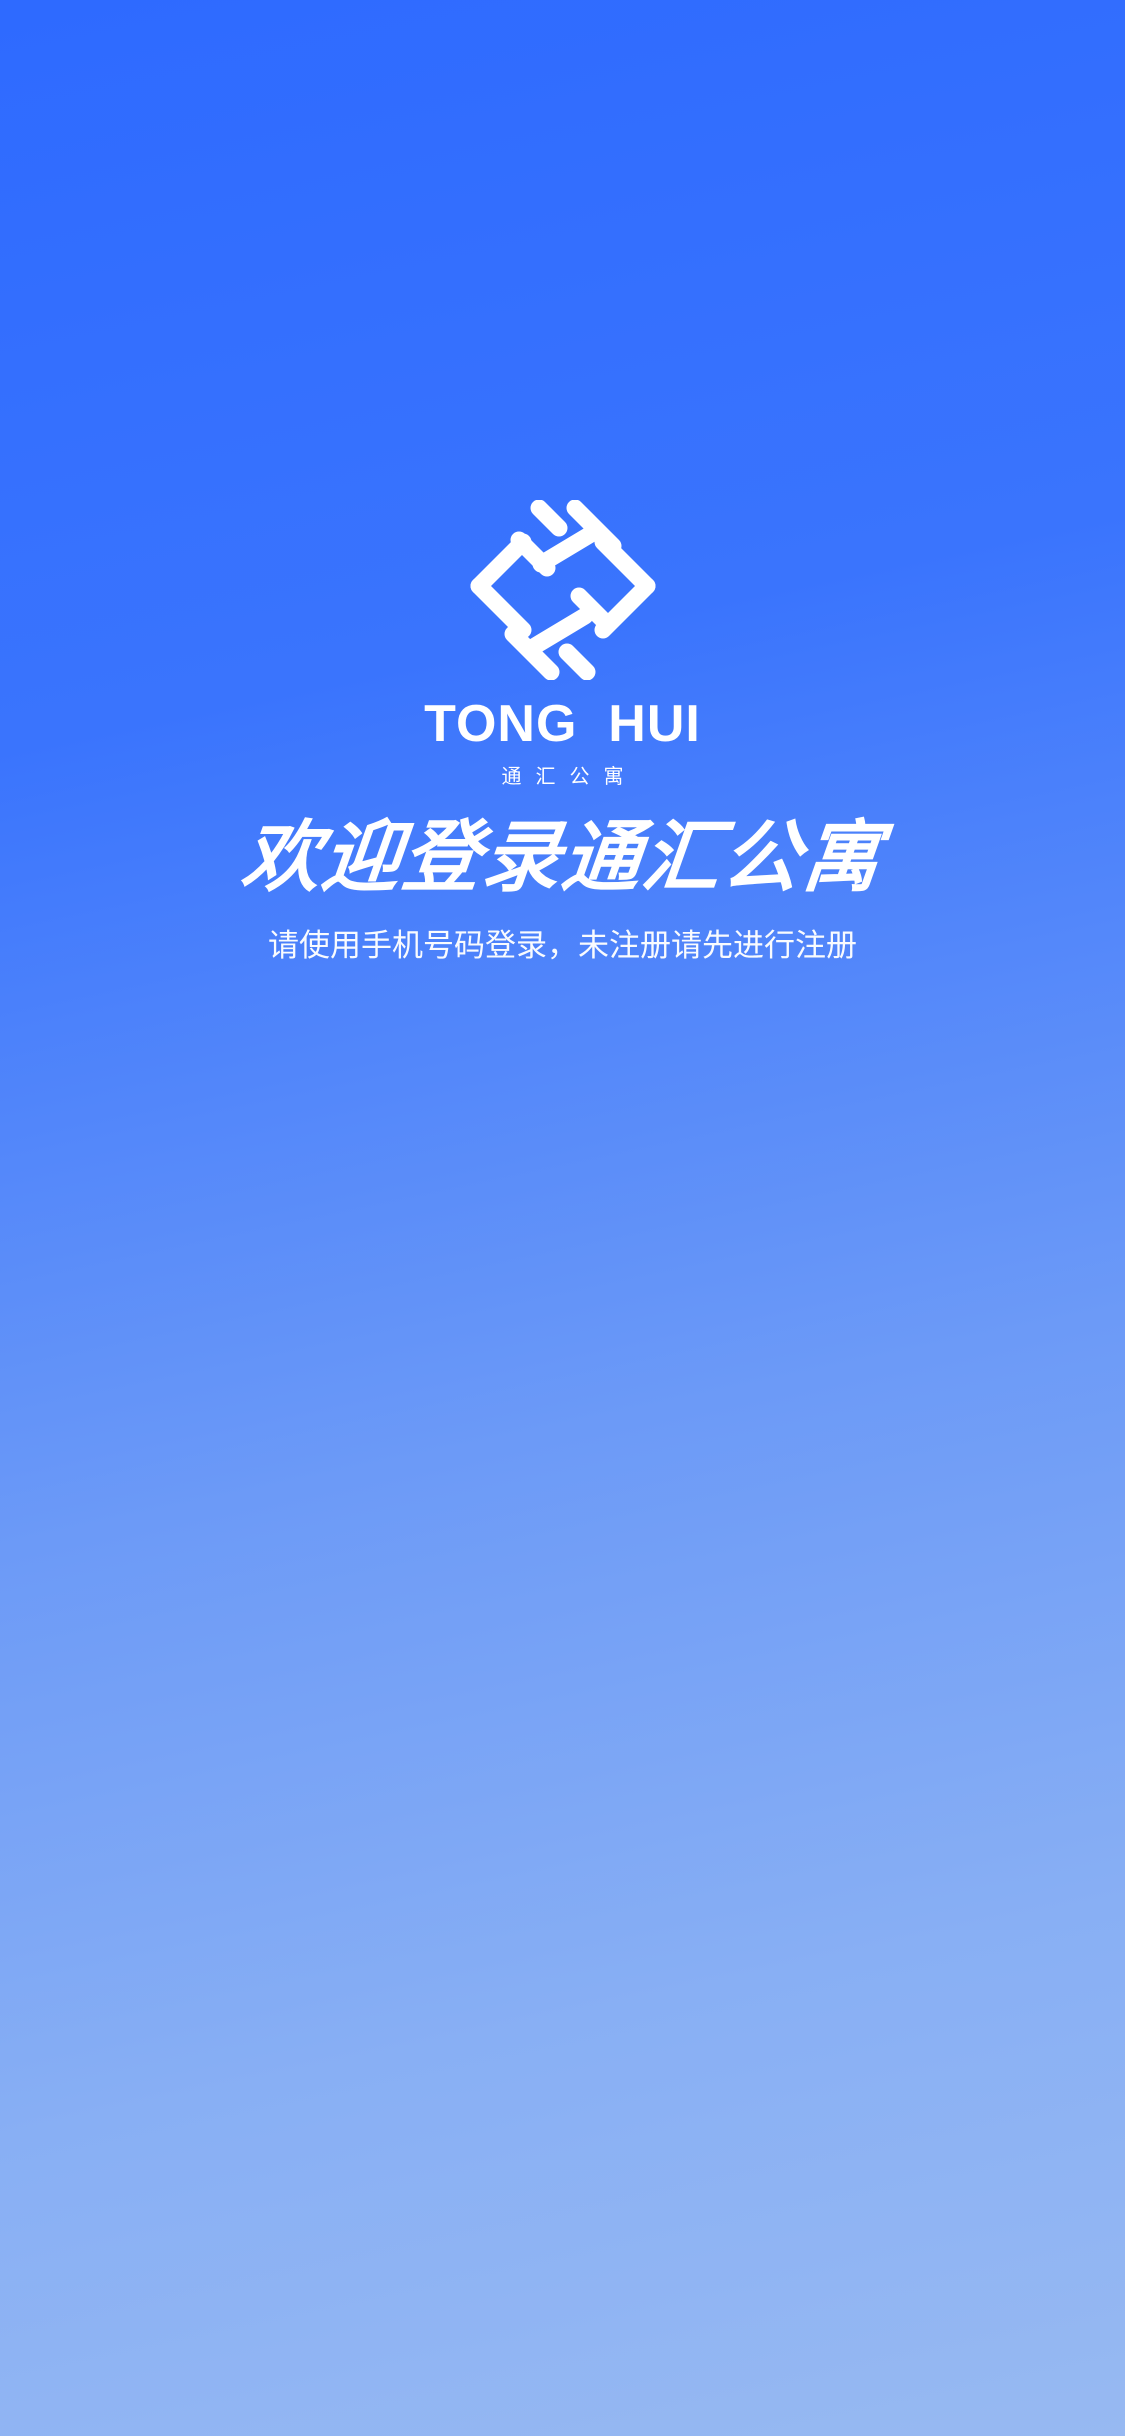  What do you see at coordinates (569, 776) in the screenshot?
I see `brand-name-chinese: 通汇公寓` at bounding box center [569, 776].